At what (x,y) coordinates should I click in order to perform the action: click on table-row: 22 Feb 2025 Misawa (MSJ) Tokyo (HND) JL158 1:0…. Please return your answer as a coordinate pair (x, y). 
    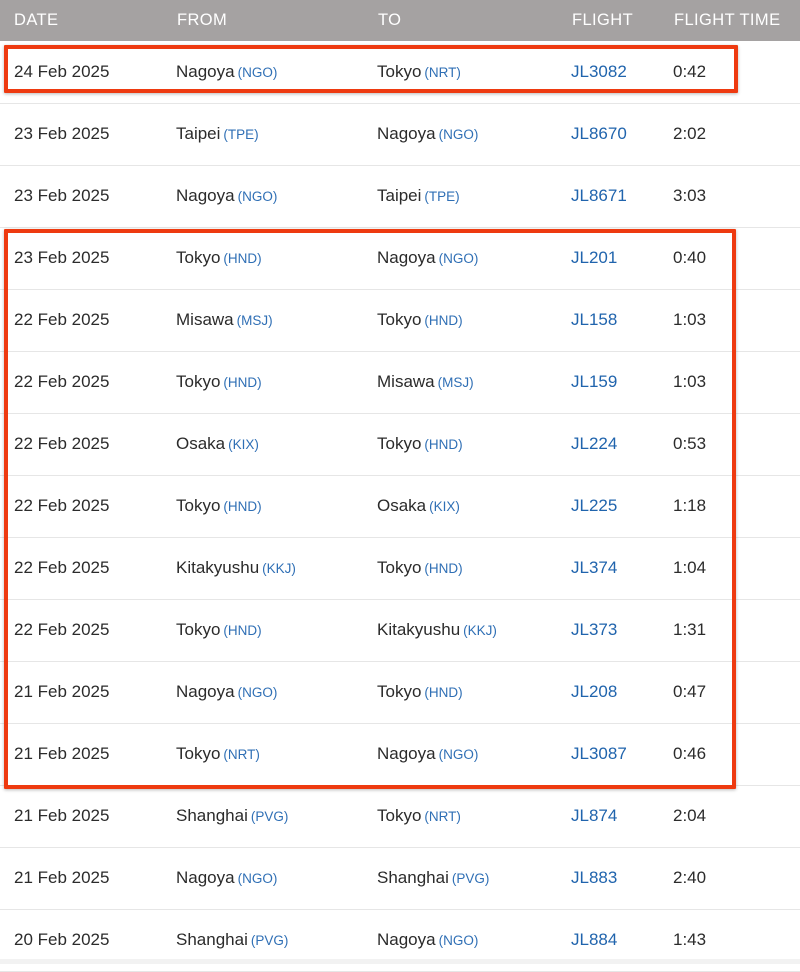
    Looking at the image, I should click on (400, 320).